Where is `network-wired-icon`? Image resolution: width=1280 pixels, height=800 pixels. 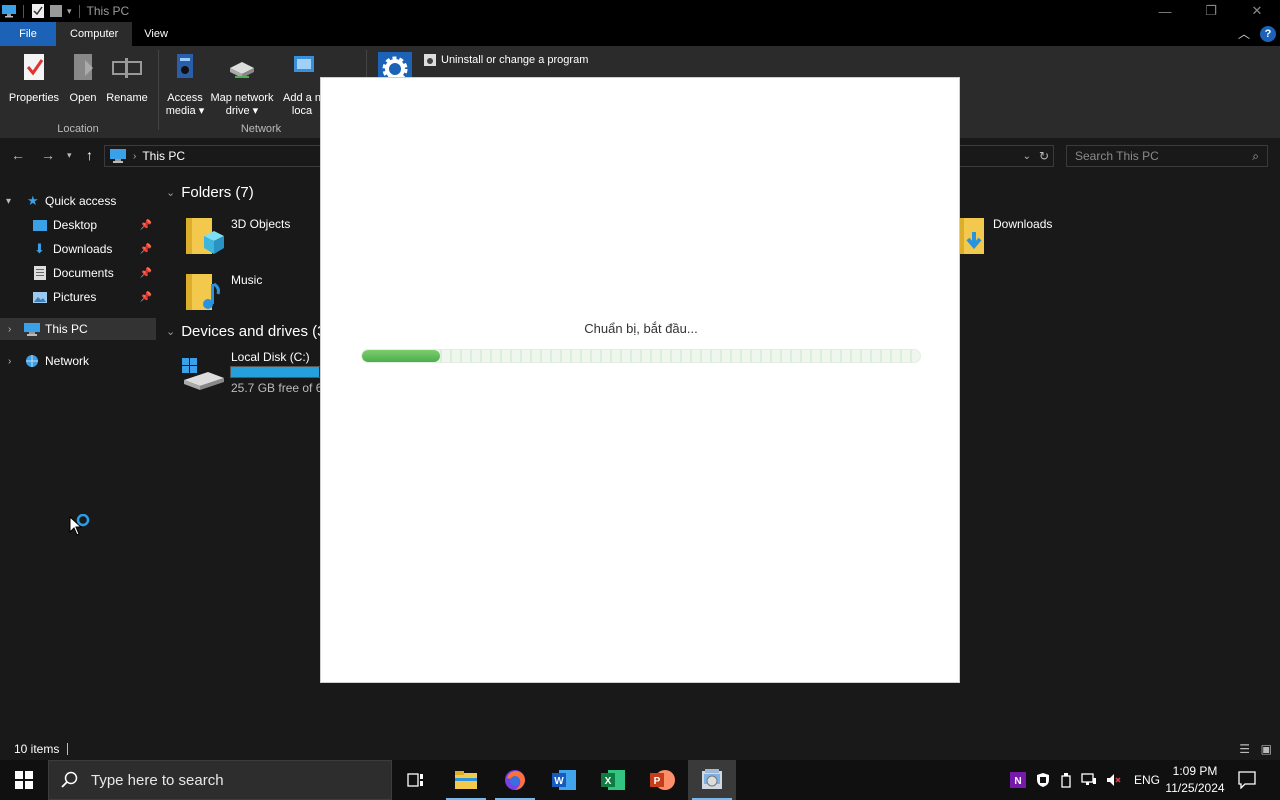
network-wired-icon is located at coordinates (1089, 780).